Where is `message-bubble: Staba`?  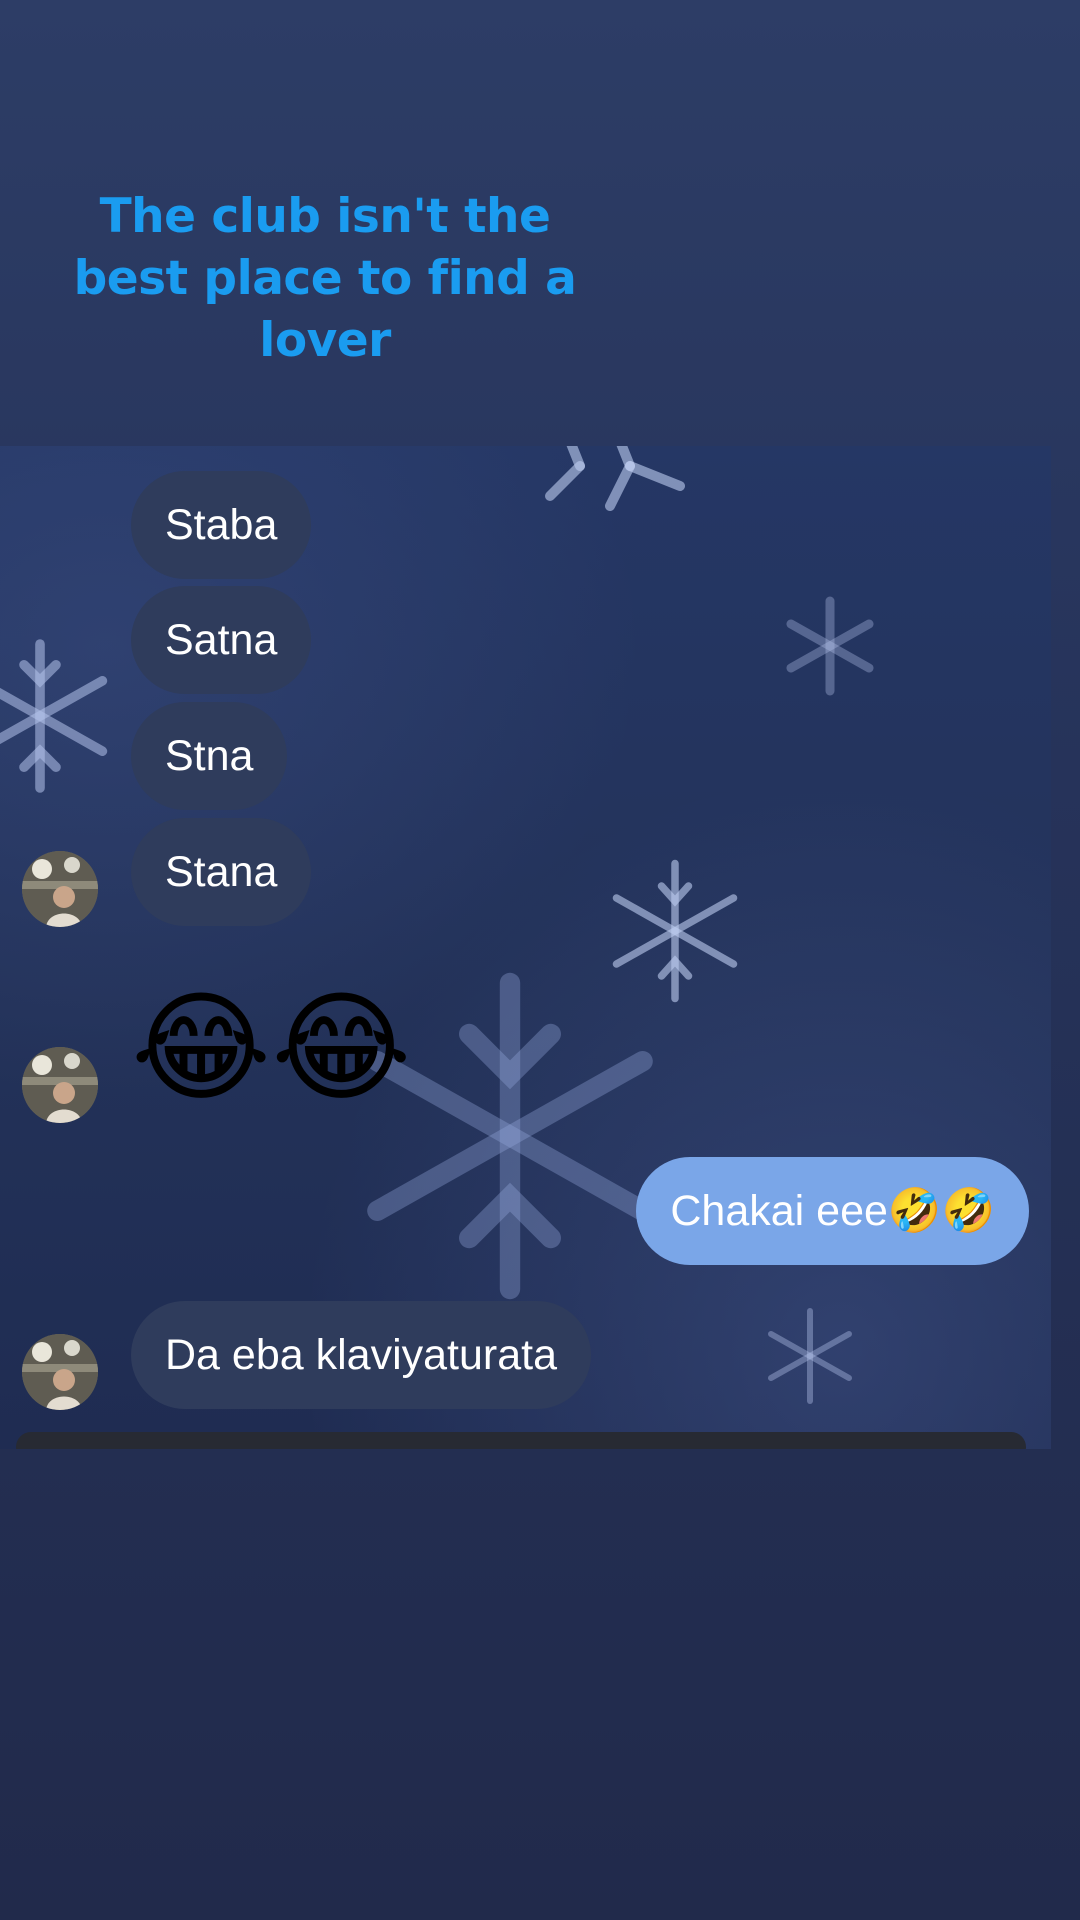 message-bubble: Staba is located at coordinates (221, 525).